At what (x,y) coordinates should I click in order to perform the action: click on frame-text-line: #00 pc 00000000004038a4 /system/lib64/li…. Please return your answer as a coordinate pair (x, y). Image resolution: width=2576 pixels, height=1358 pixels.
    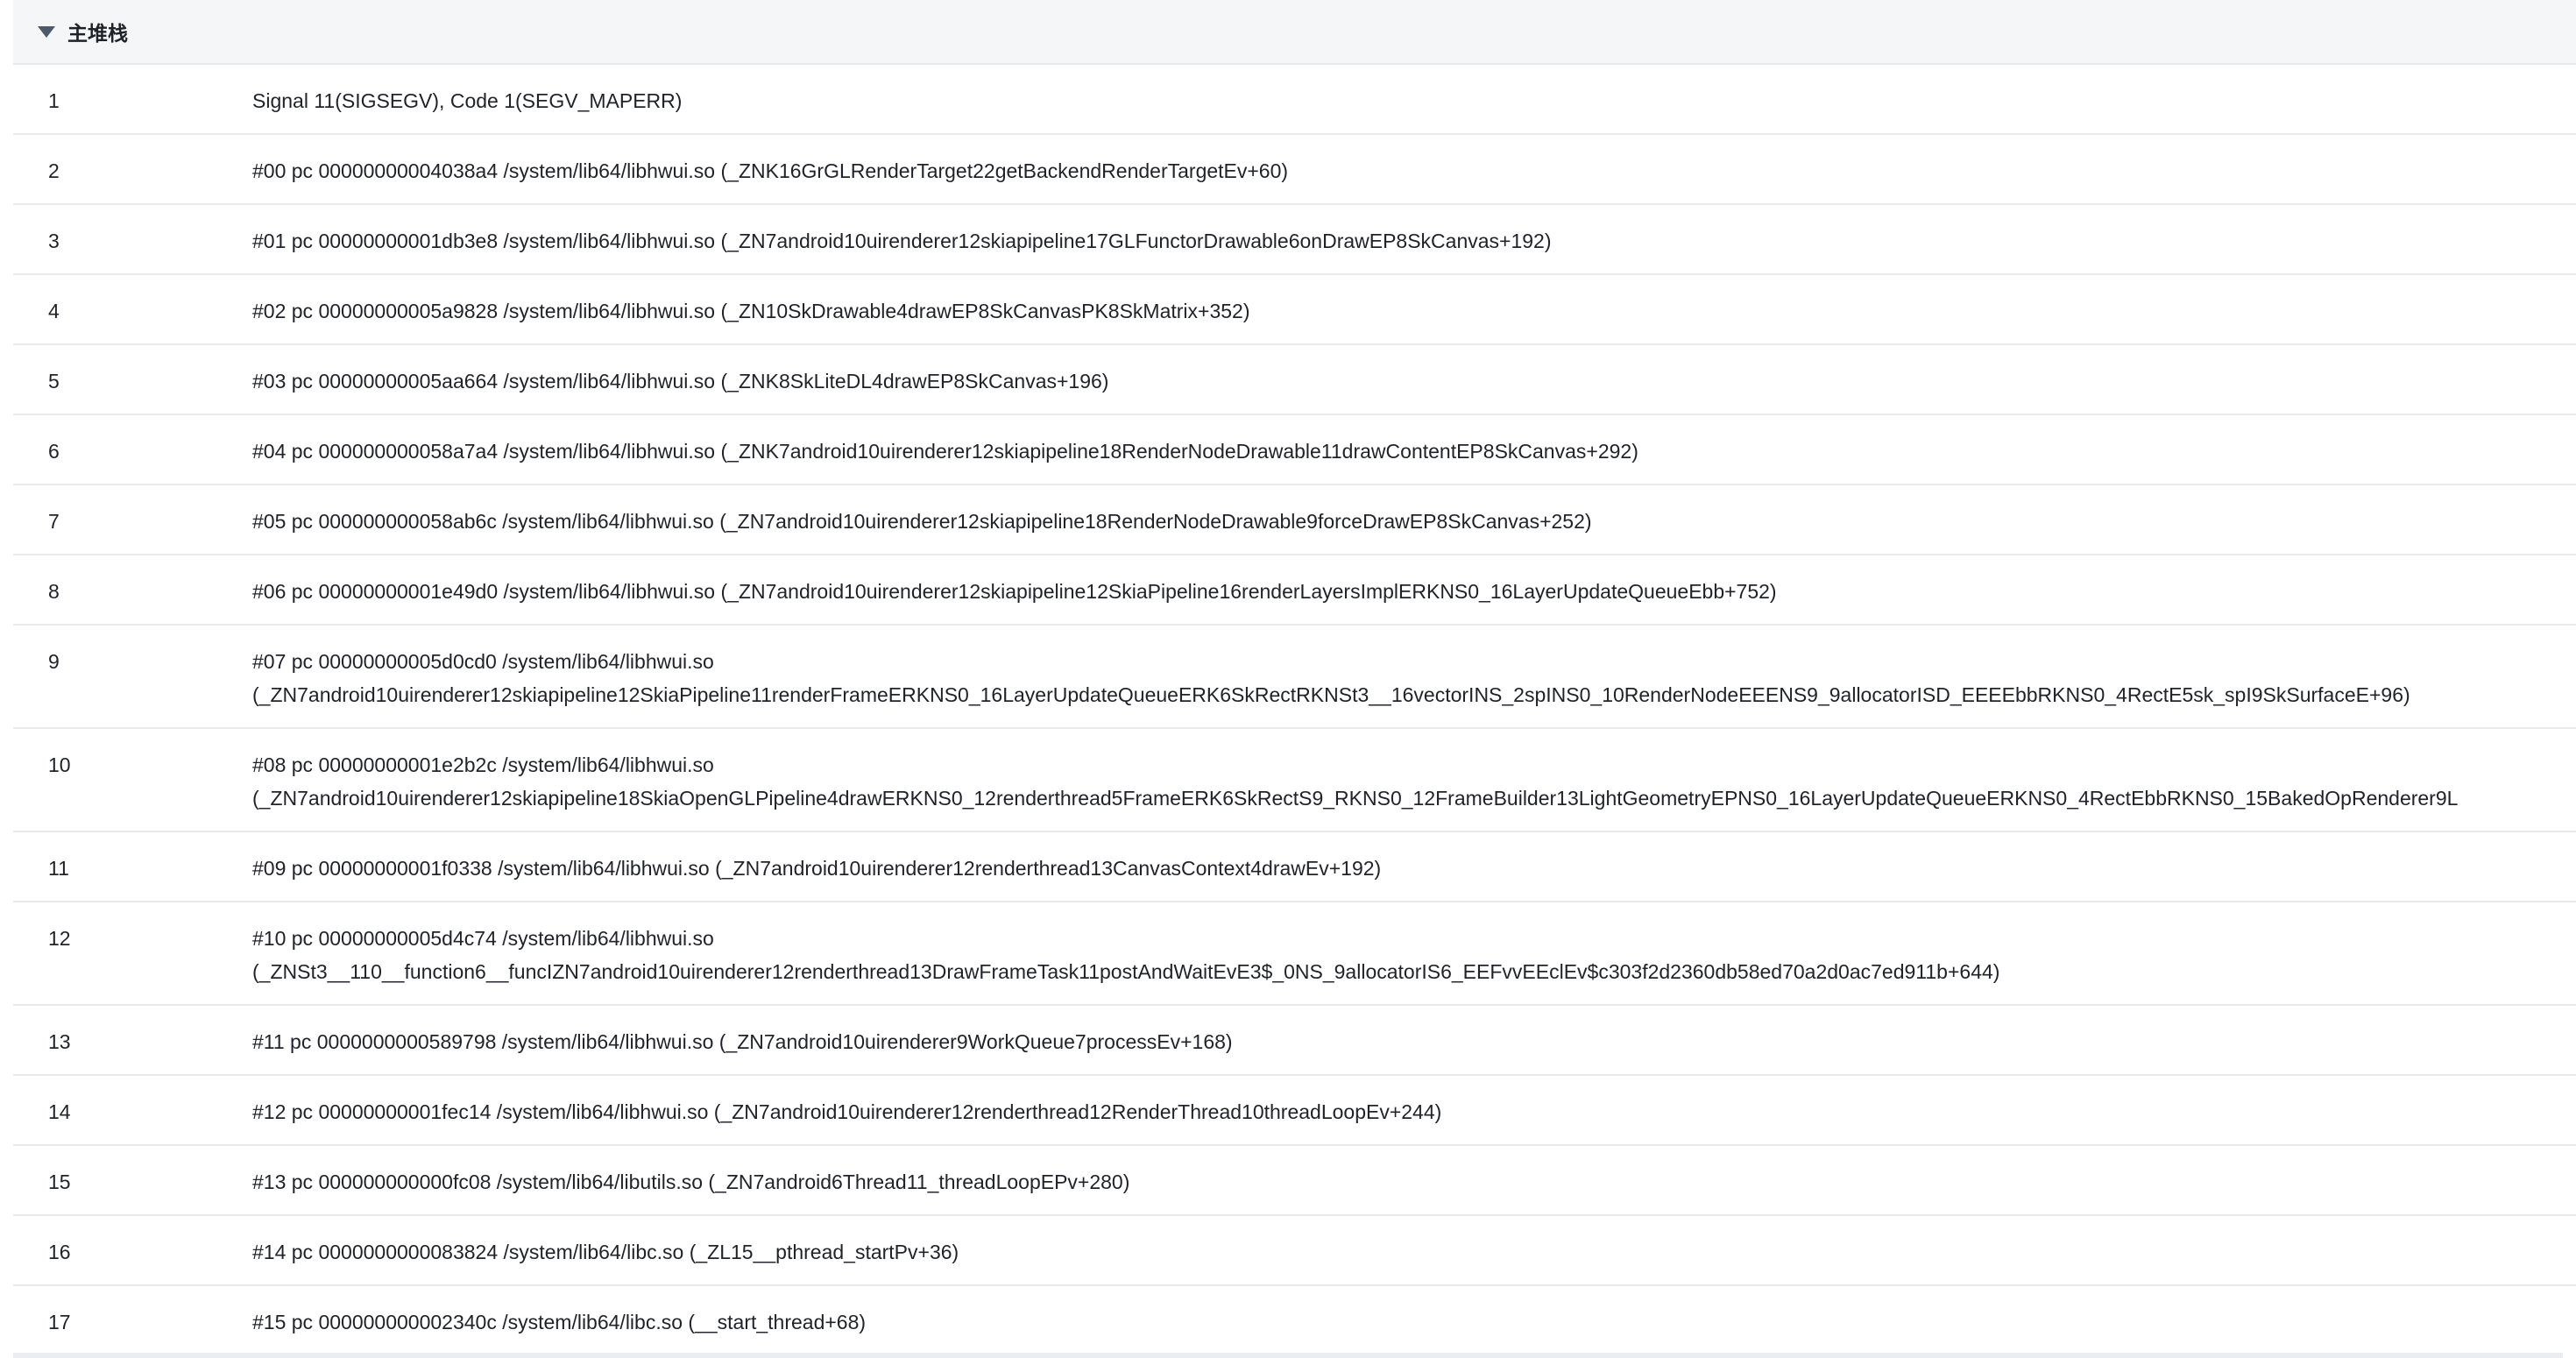
    Looking at the image, I should click on (770, 170).